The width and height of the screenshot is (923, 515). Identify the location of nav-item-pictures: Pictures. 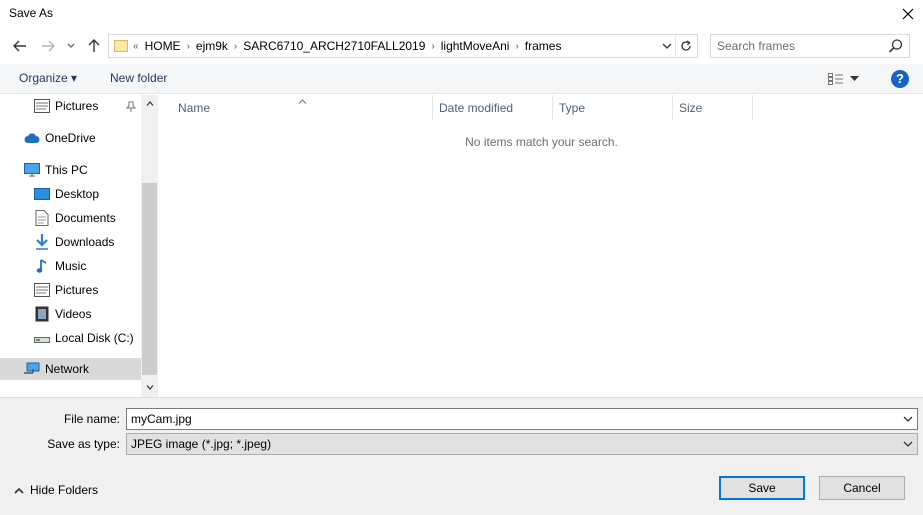
(87, 290).